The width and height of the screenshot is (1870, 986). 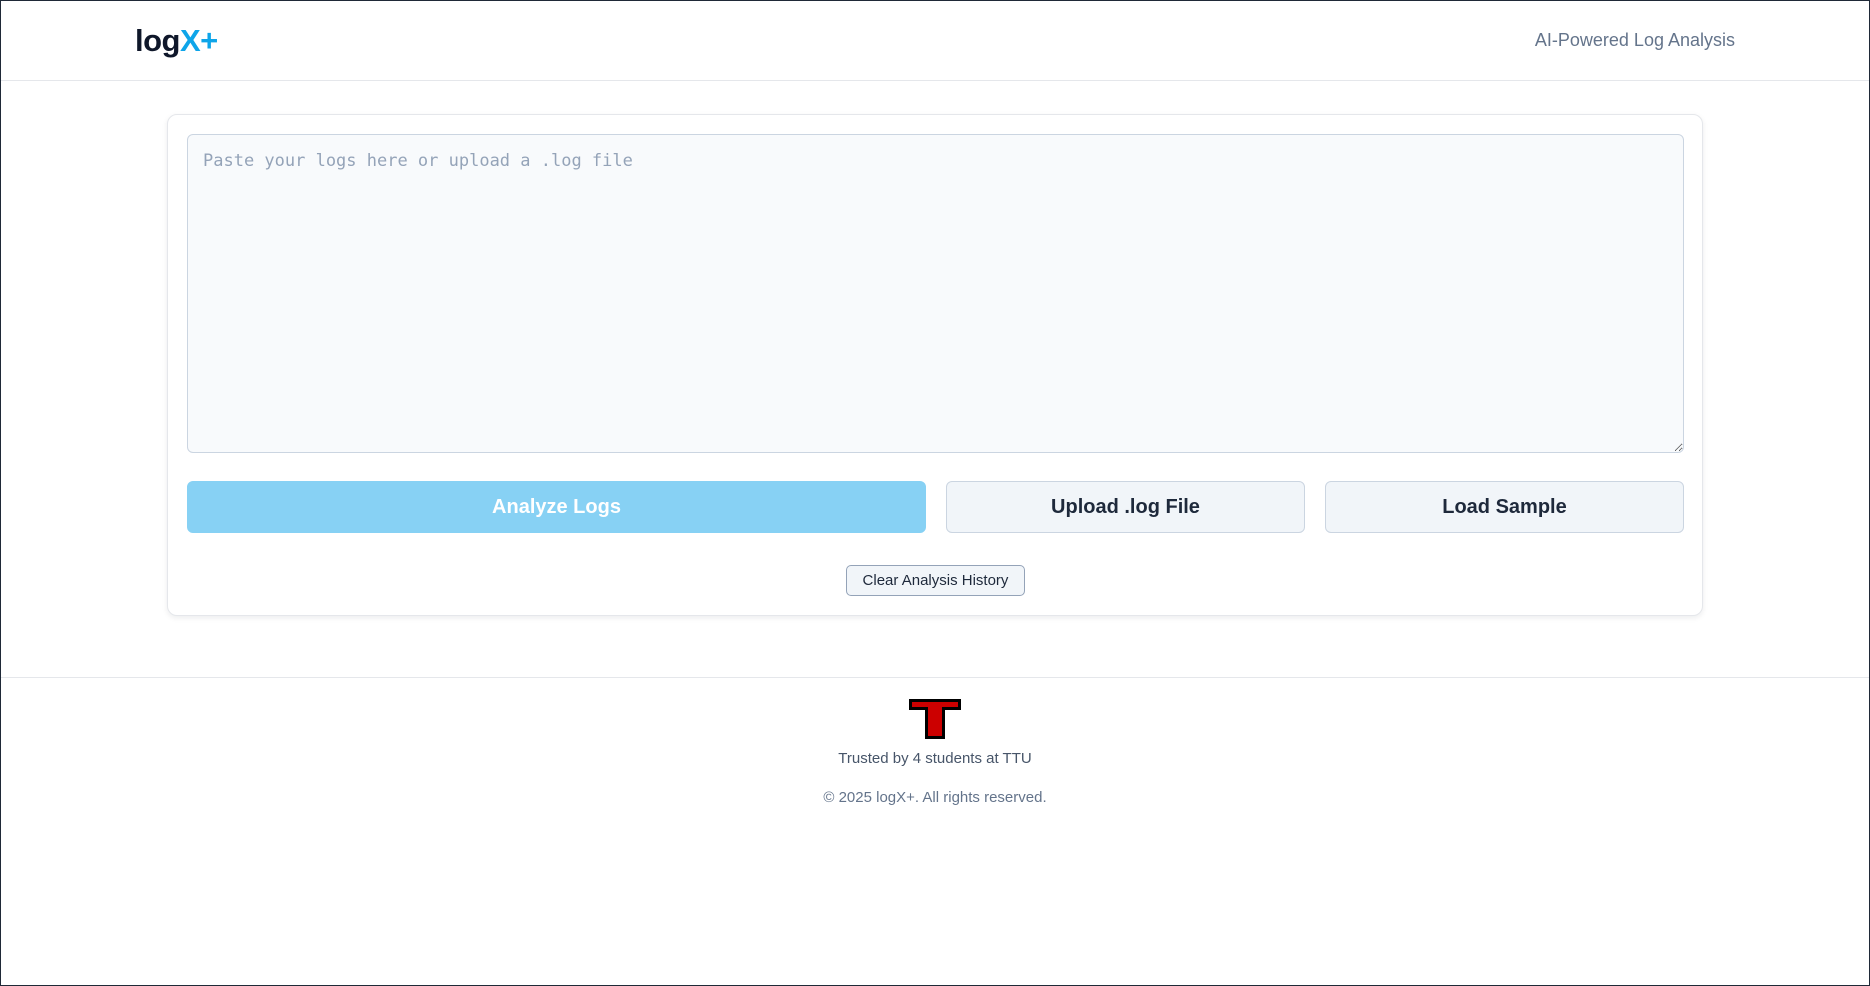 I want to click on top-header: logX+ AI-Powered Log Analysis, so click(x=935, y=41).